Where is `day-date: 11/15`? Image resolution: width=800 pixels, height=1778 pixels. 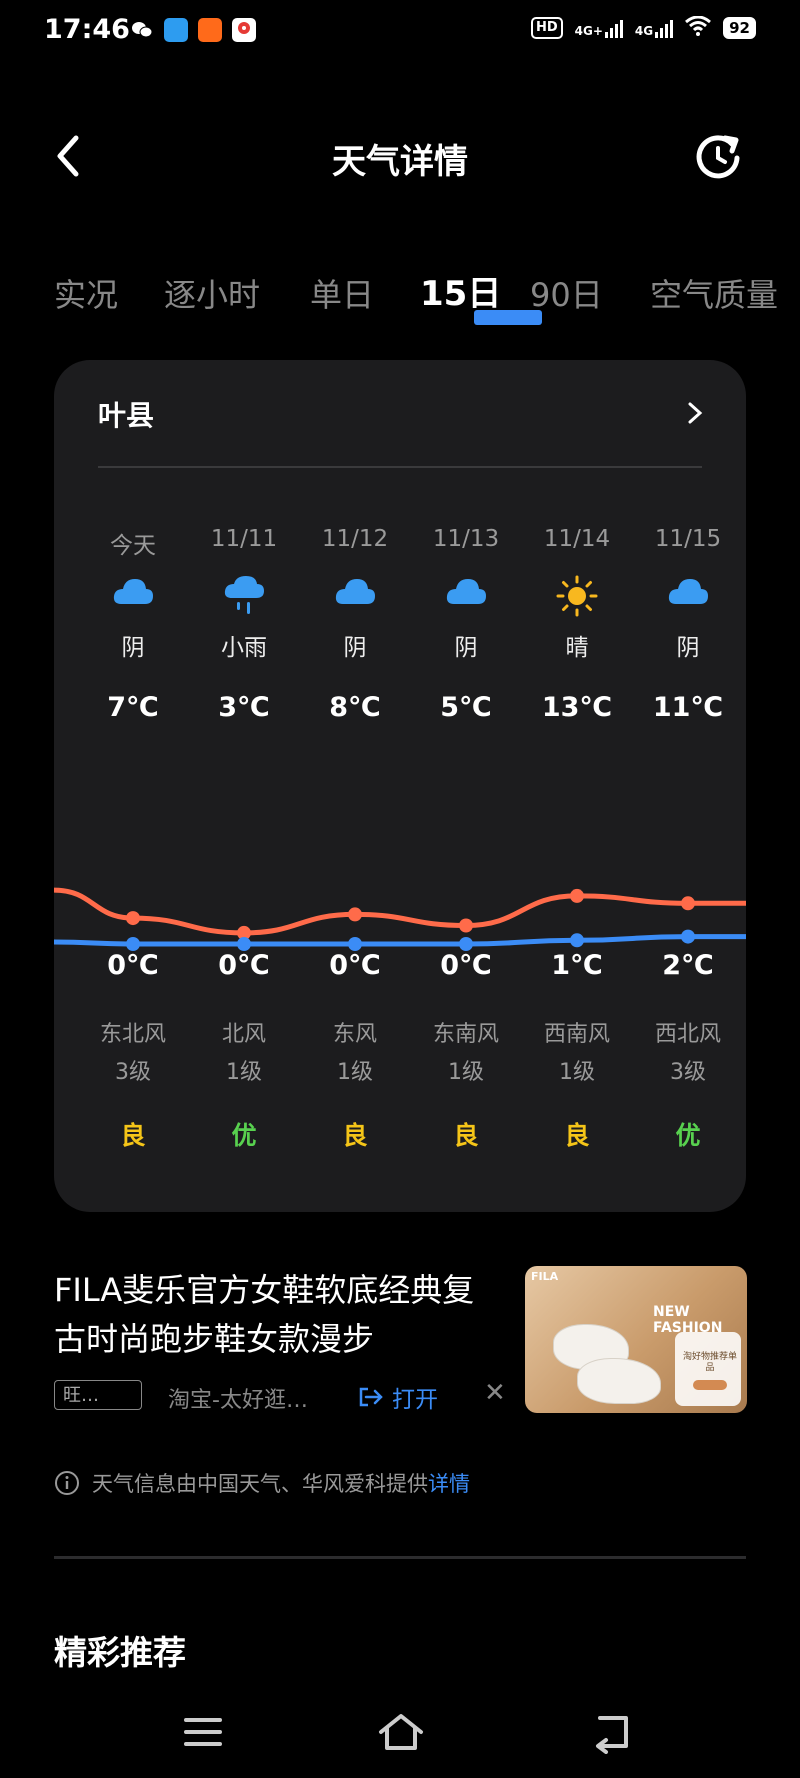
day-date: 11/15 is located at coordinates (688, 539).